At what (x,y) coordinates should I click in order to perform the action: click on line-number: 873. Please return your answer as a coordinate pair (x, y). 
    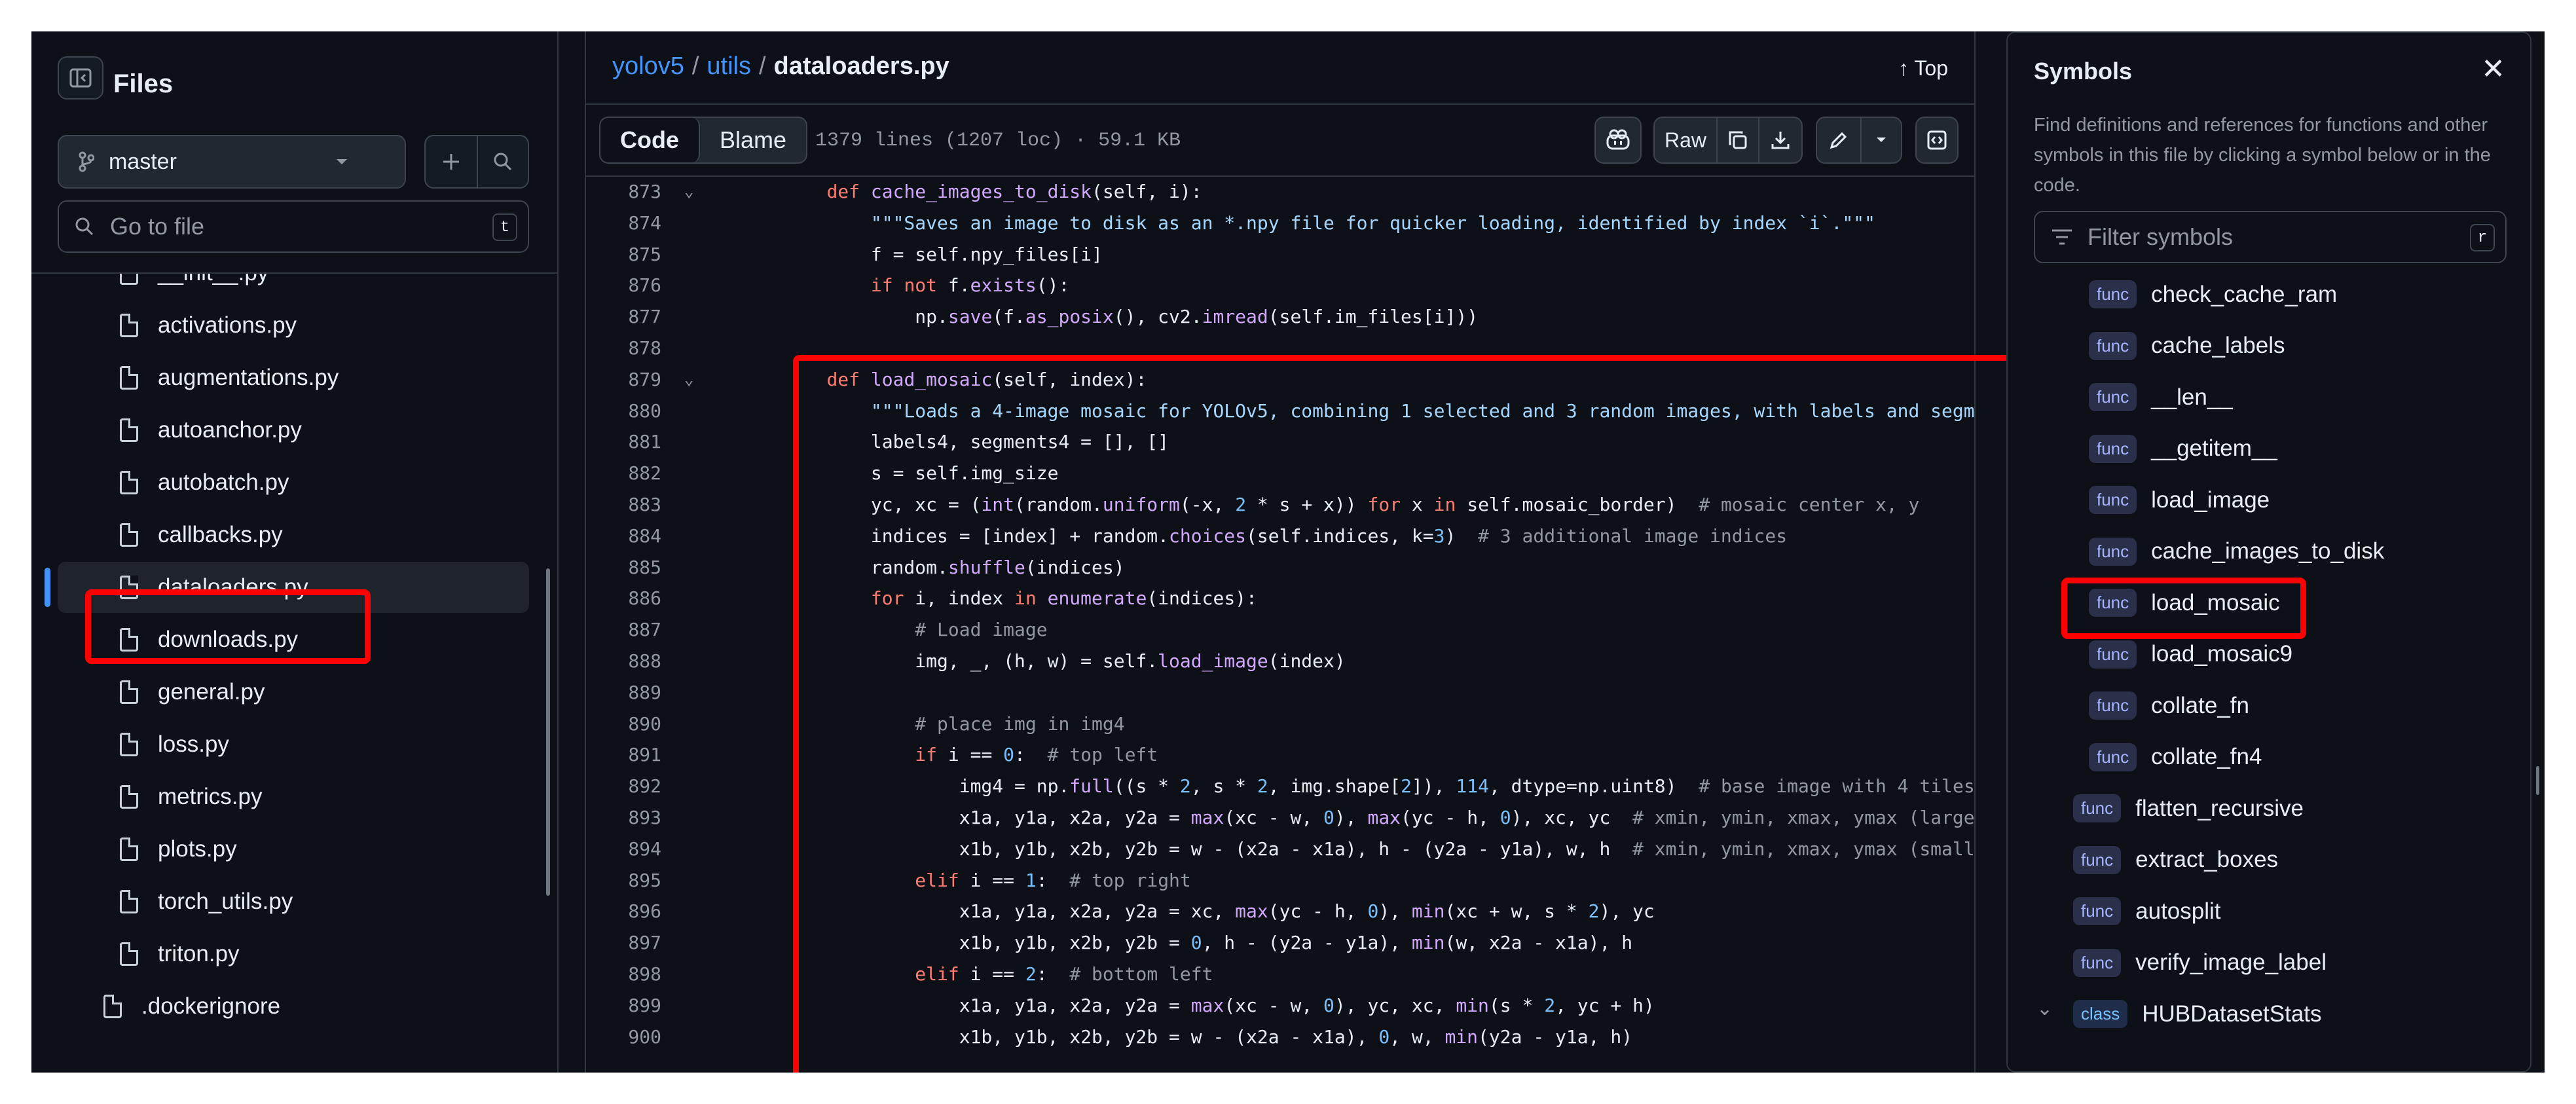
    Looking at the image, I should click on (623, 191).